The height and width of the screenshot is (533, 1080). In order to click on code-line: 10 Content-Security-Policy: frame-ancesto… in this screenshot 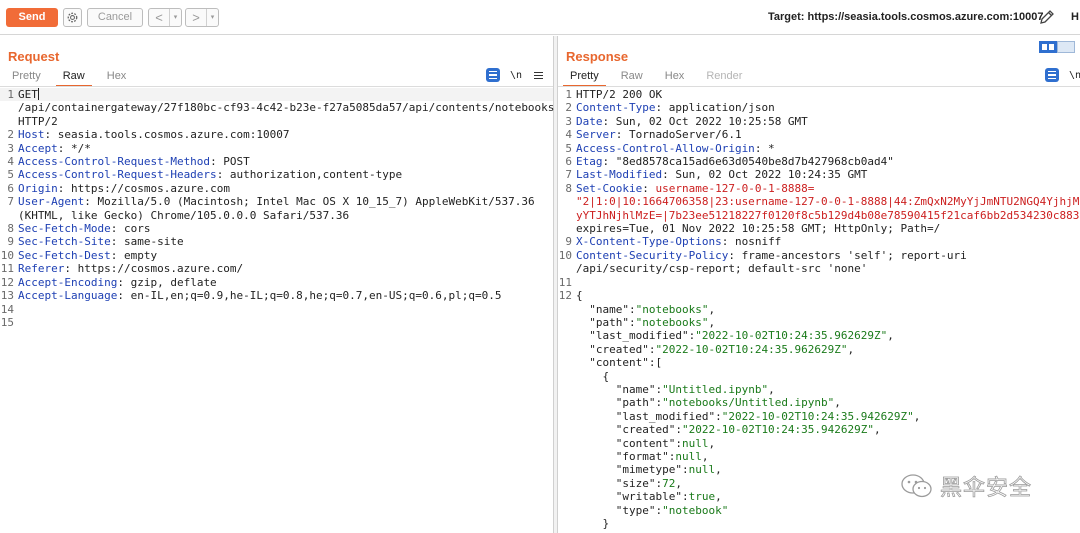, I will do `click(819, 255)`.